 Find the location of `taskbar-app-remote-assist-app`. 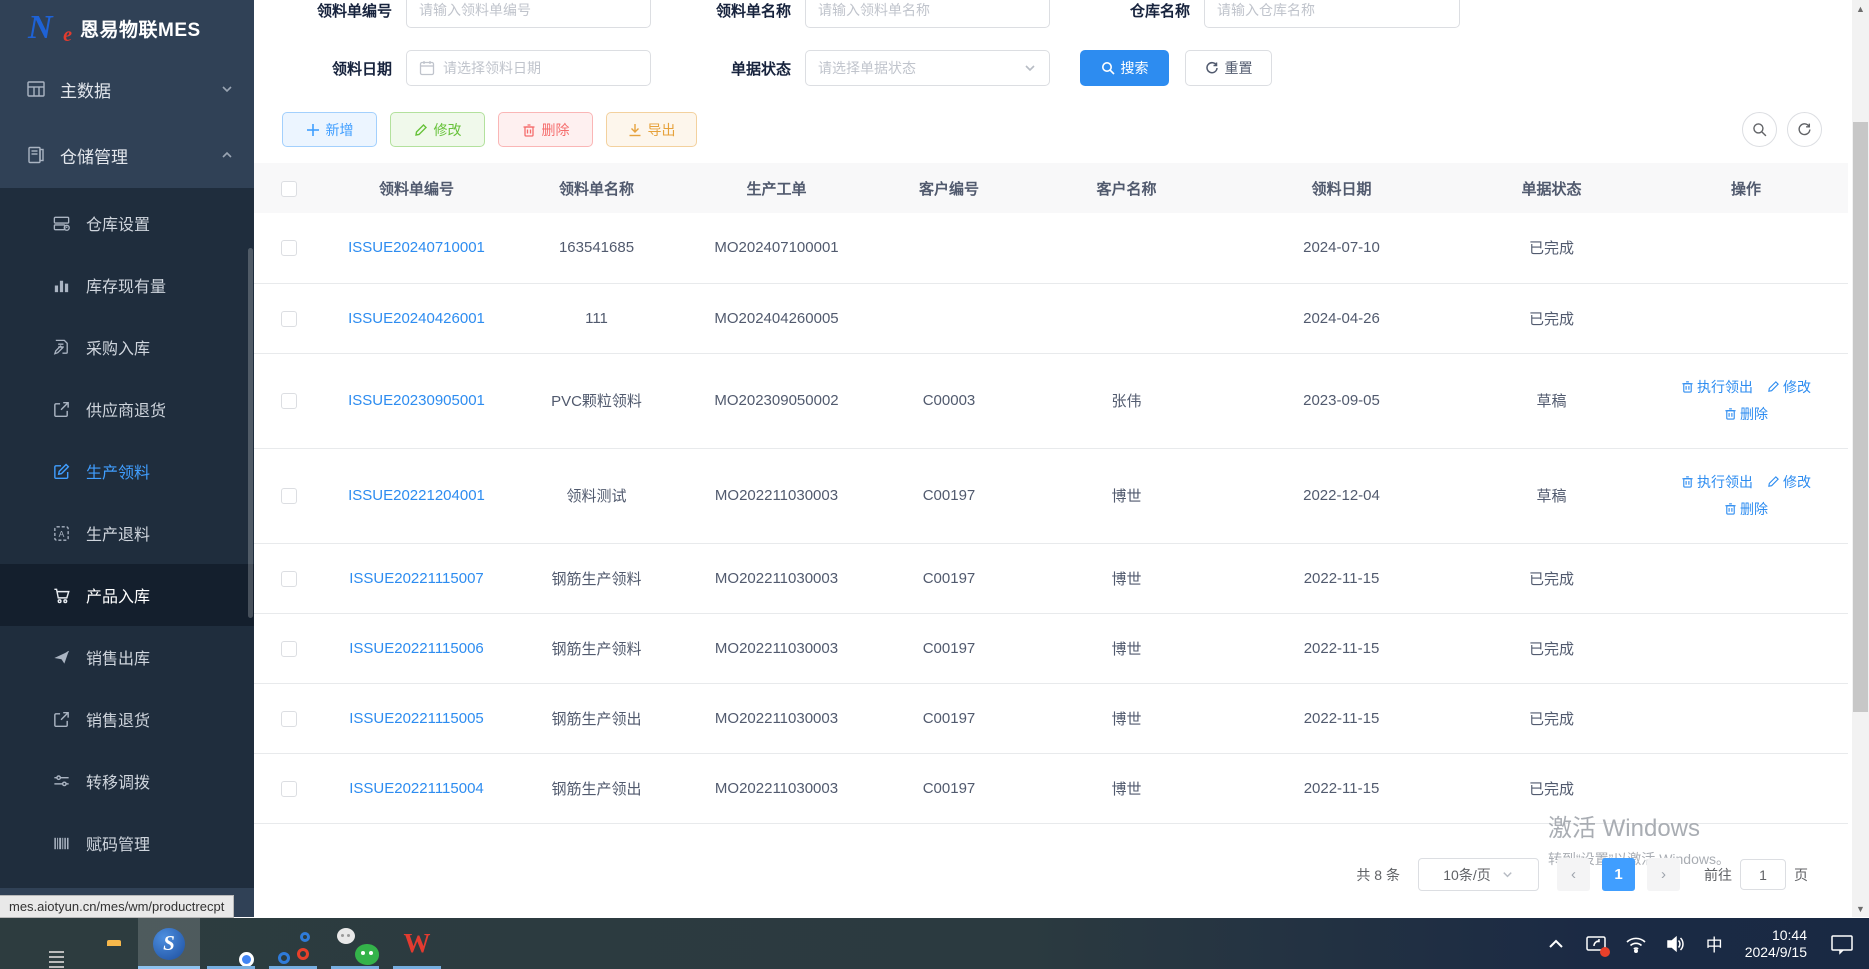

taskbar-app-remote-assist-app is located at coordinates (293, 943).